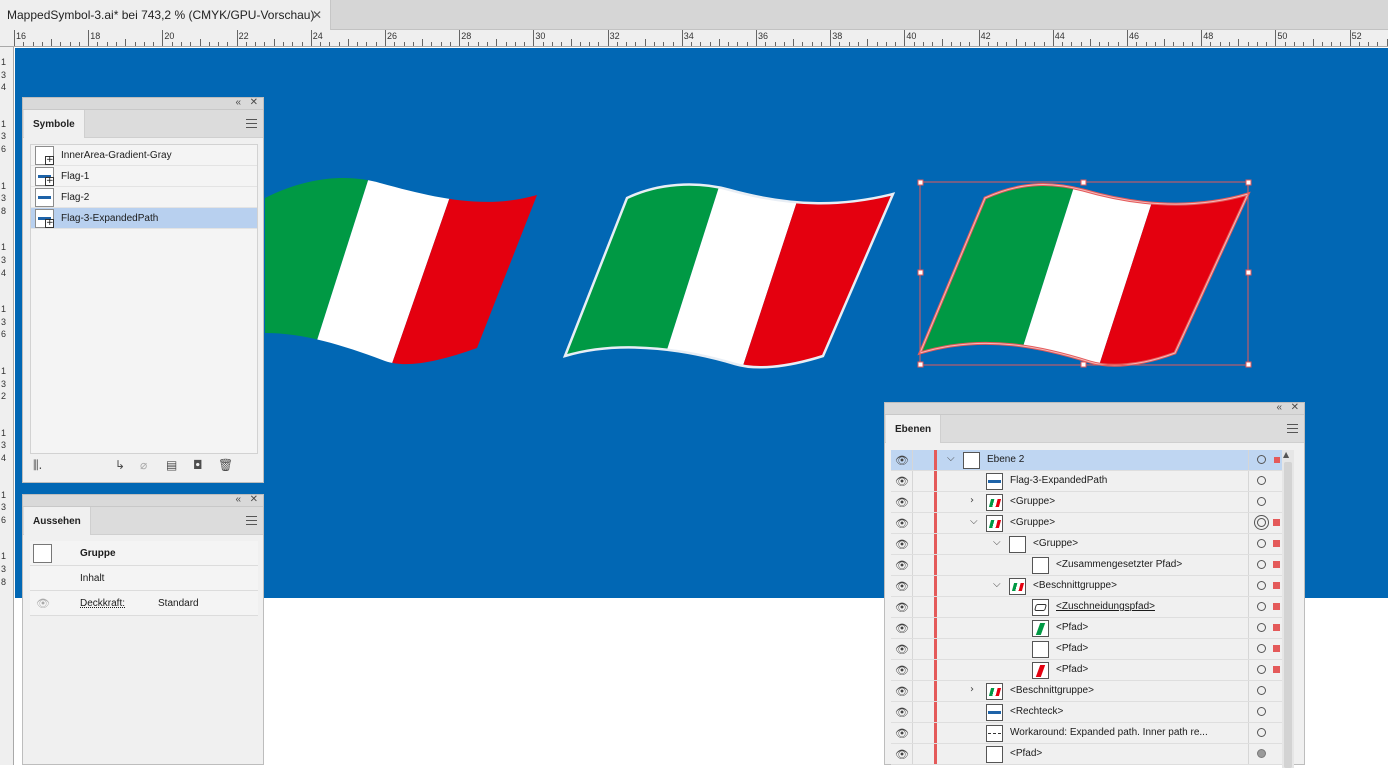 This screenshot has width=1388, height=768. What do you see at coordinates (1086, 712) in the screenshot?
I see `layer-row: 👁 <Rechteck>` at bounding box center [1086, 712].